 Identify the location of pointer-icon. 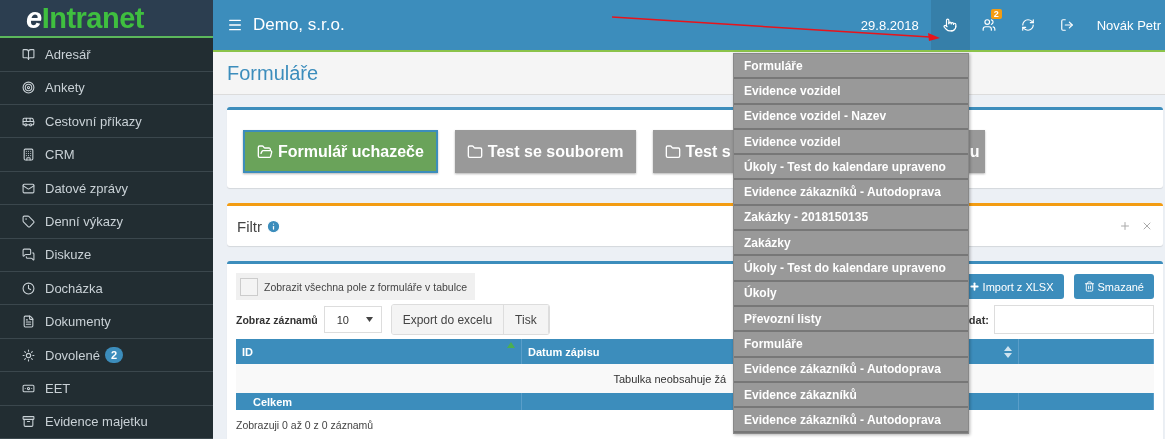
(950, 25).